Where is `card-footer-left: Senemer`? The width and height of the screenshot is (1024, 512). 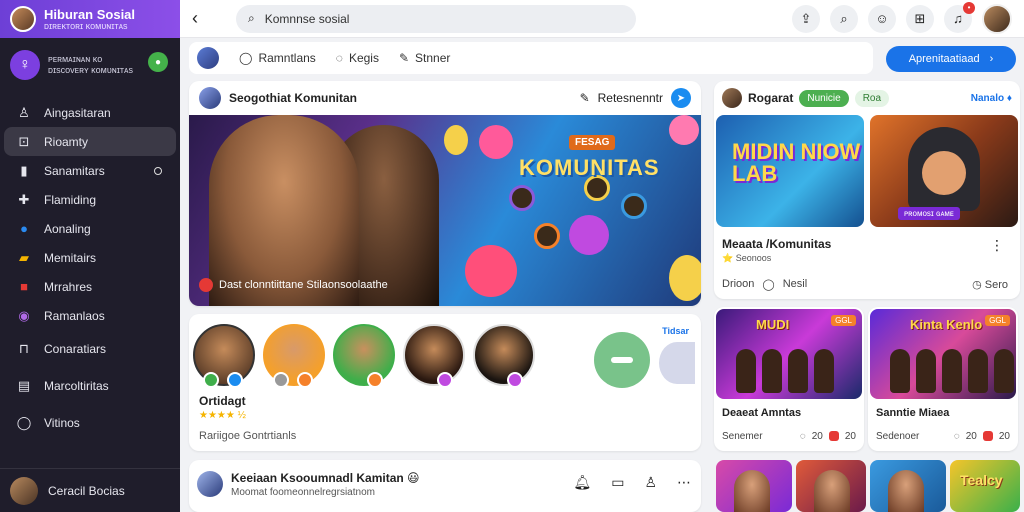
card-footer-left: Senemer is located at coordinates (742, 436).